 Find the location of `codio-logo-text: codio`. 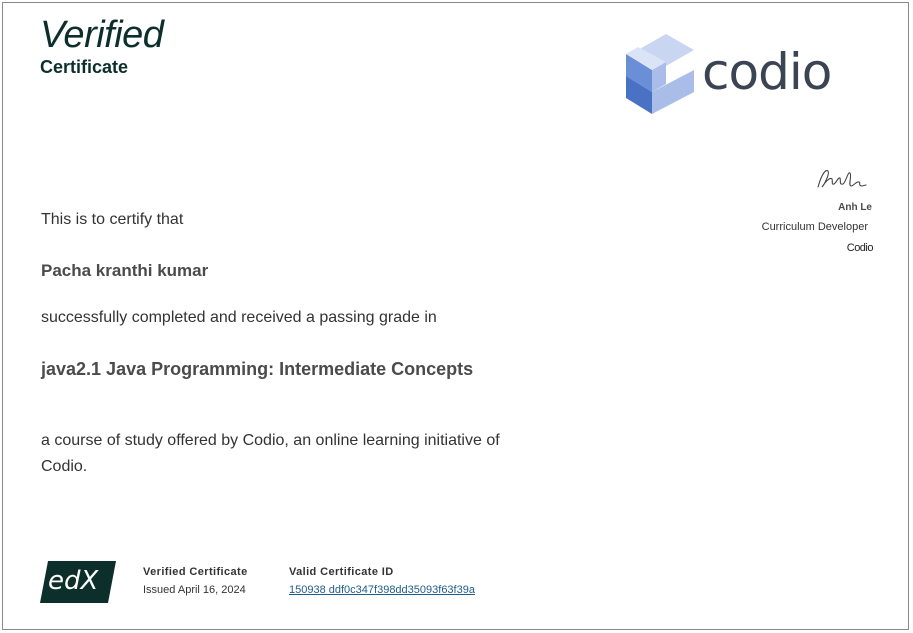

codio-logo-text: codio is located at coordinates (767, 72).